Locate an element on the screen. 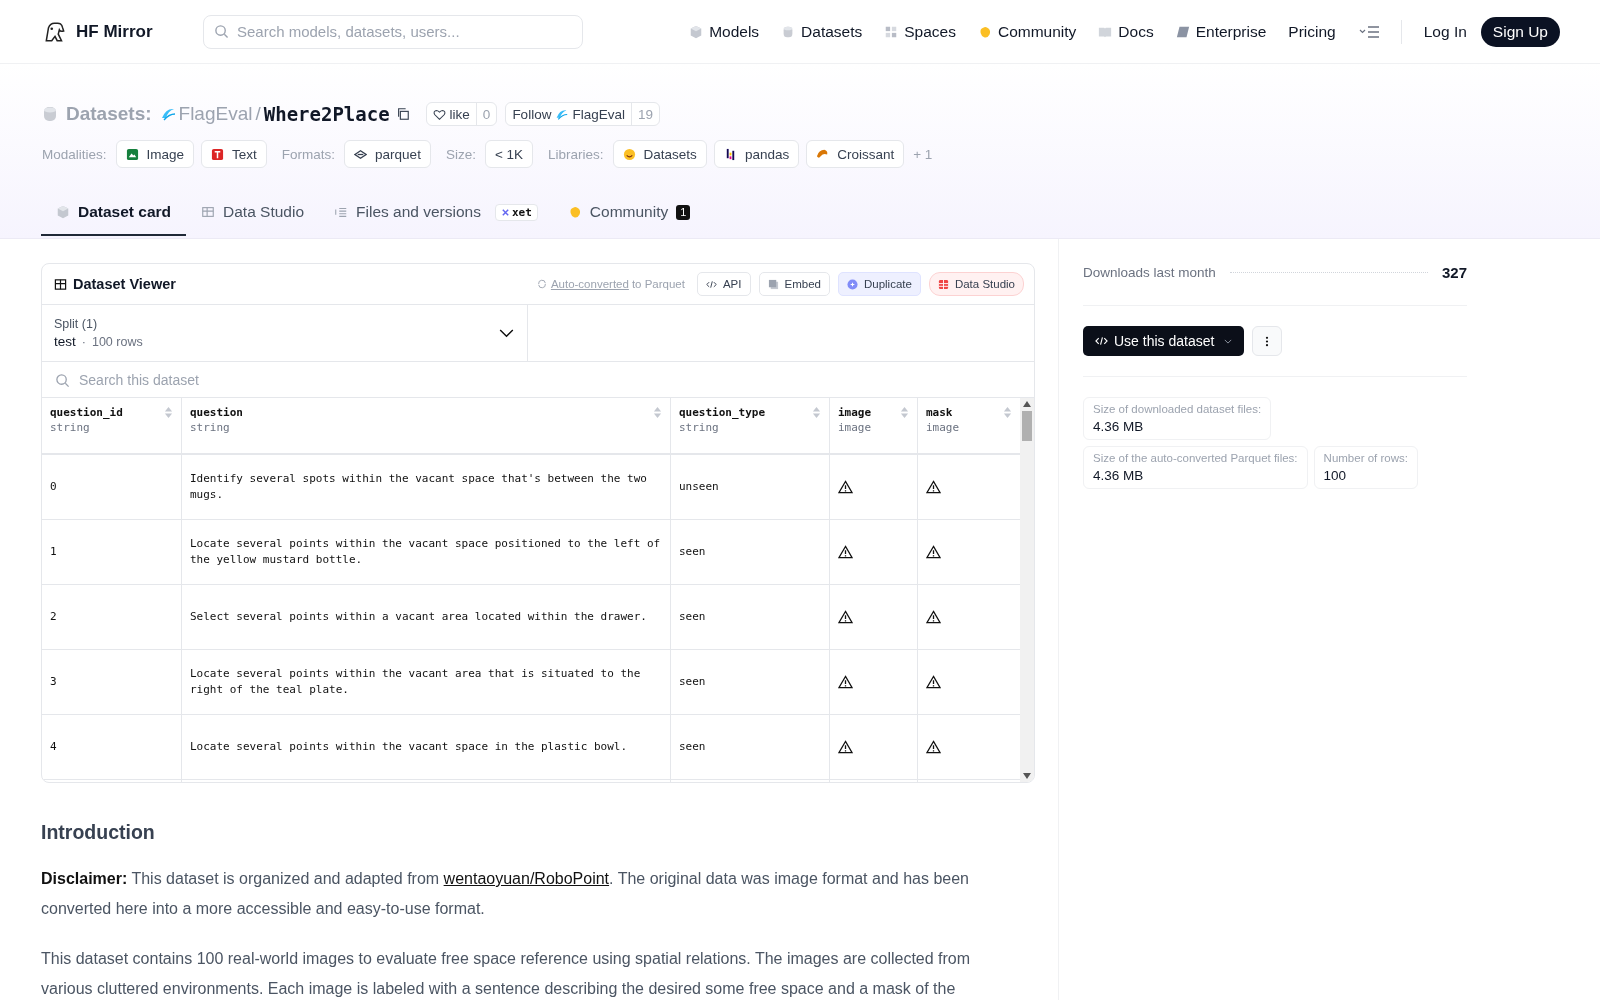  table-cell: Locate several points within the vacant space positioned to the left of the yellow mustard bottle. is located at coordinates (426, 552).